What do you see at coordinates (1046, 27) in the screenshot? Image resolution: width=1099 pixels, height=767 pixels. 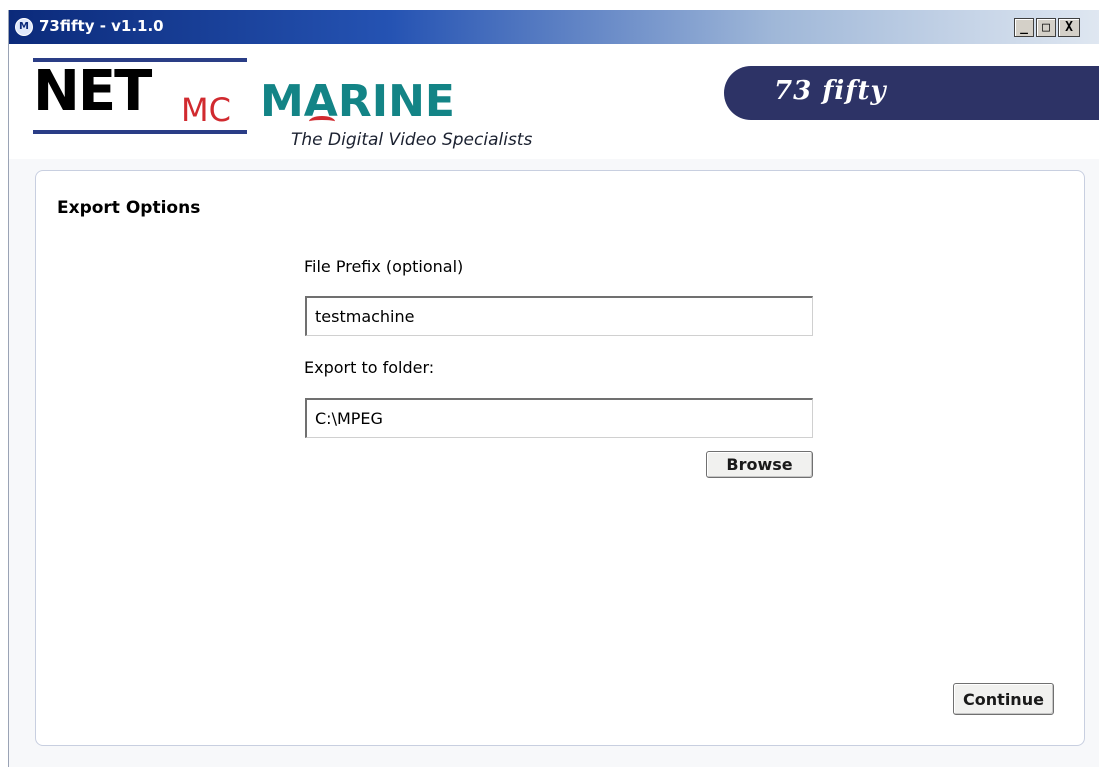 I see `maximize-button: □` at bounding box center [1046, 27].